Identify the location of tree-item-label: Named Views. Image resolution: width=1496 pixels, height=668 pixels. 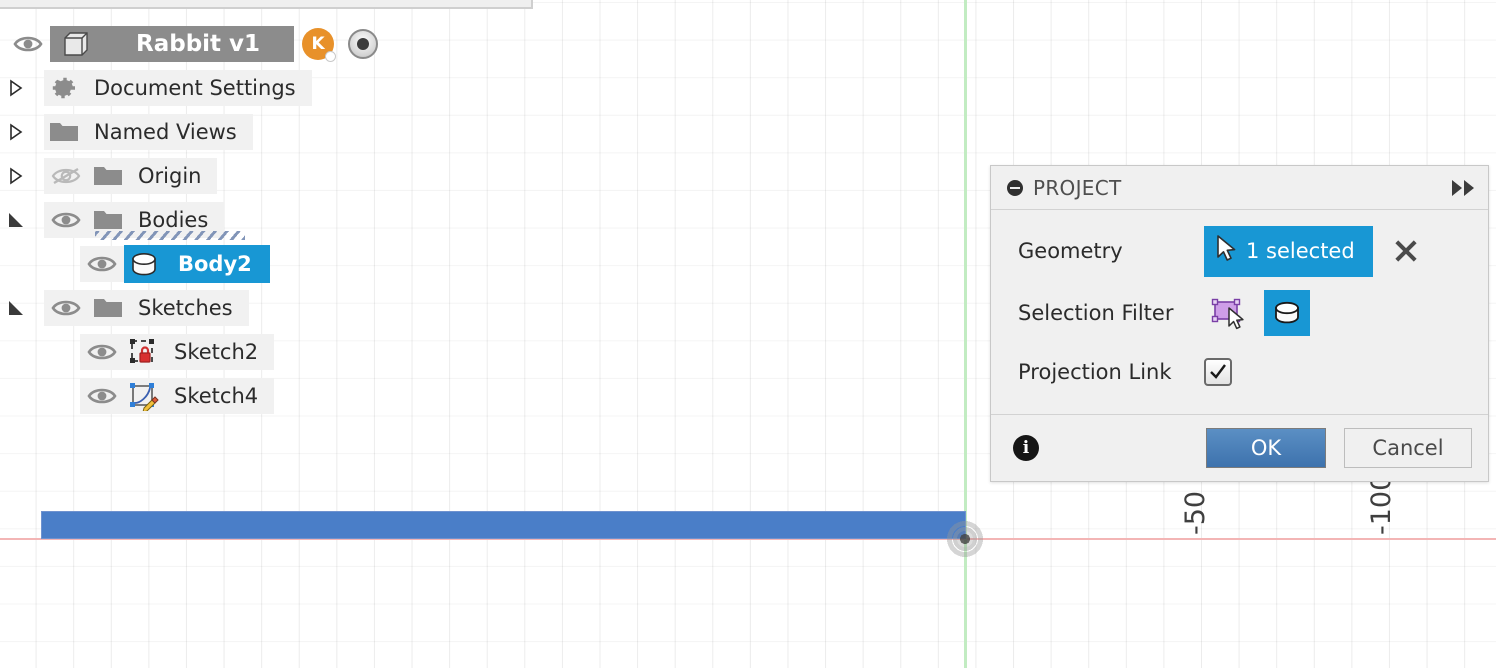
(165, 132).